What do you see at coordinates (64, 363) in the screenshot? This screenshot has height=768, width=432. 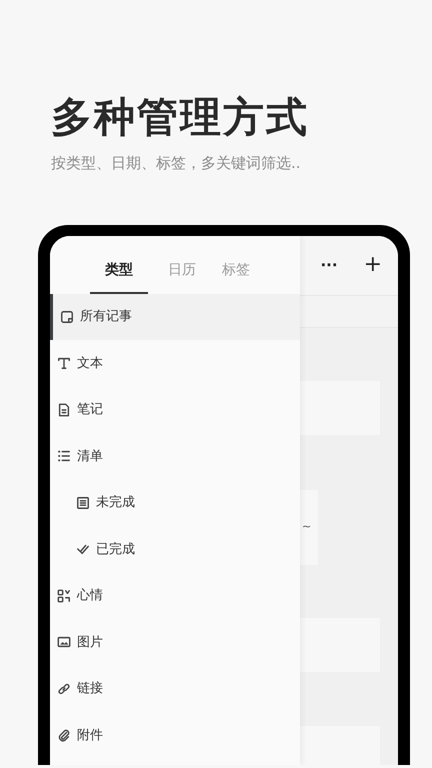 I see `text-icon` at bounding box center [64, 363].